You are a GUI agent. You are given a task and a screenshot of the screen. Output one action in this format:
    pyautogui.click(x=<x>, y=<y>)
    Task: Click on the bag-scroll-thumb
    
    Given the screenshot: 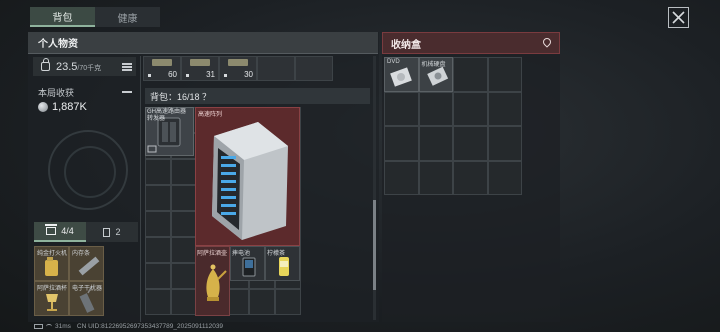 What is the action you would take?
    pyautogui.click(x=374, y=245)
    